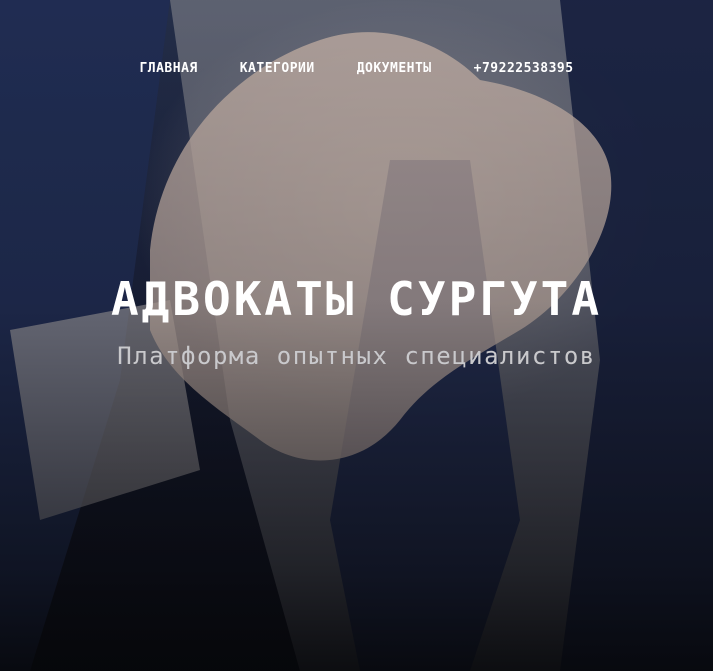 This screenshot has height=671, width=713. Describe the element at coordinates (356, 299) in the screenshot. I see `hero-title: АДВОКАТЫ СУРГУТА` at that location.